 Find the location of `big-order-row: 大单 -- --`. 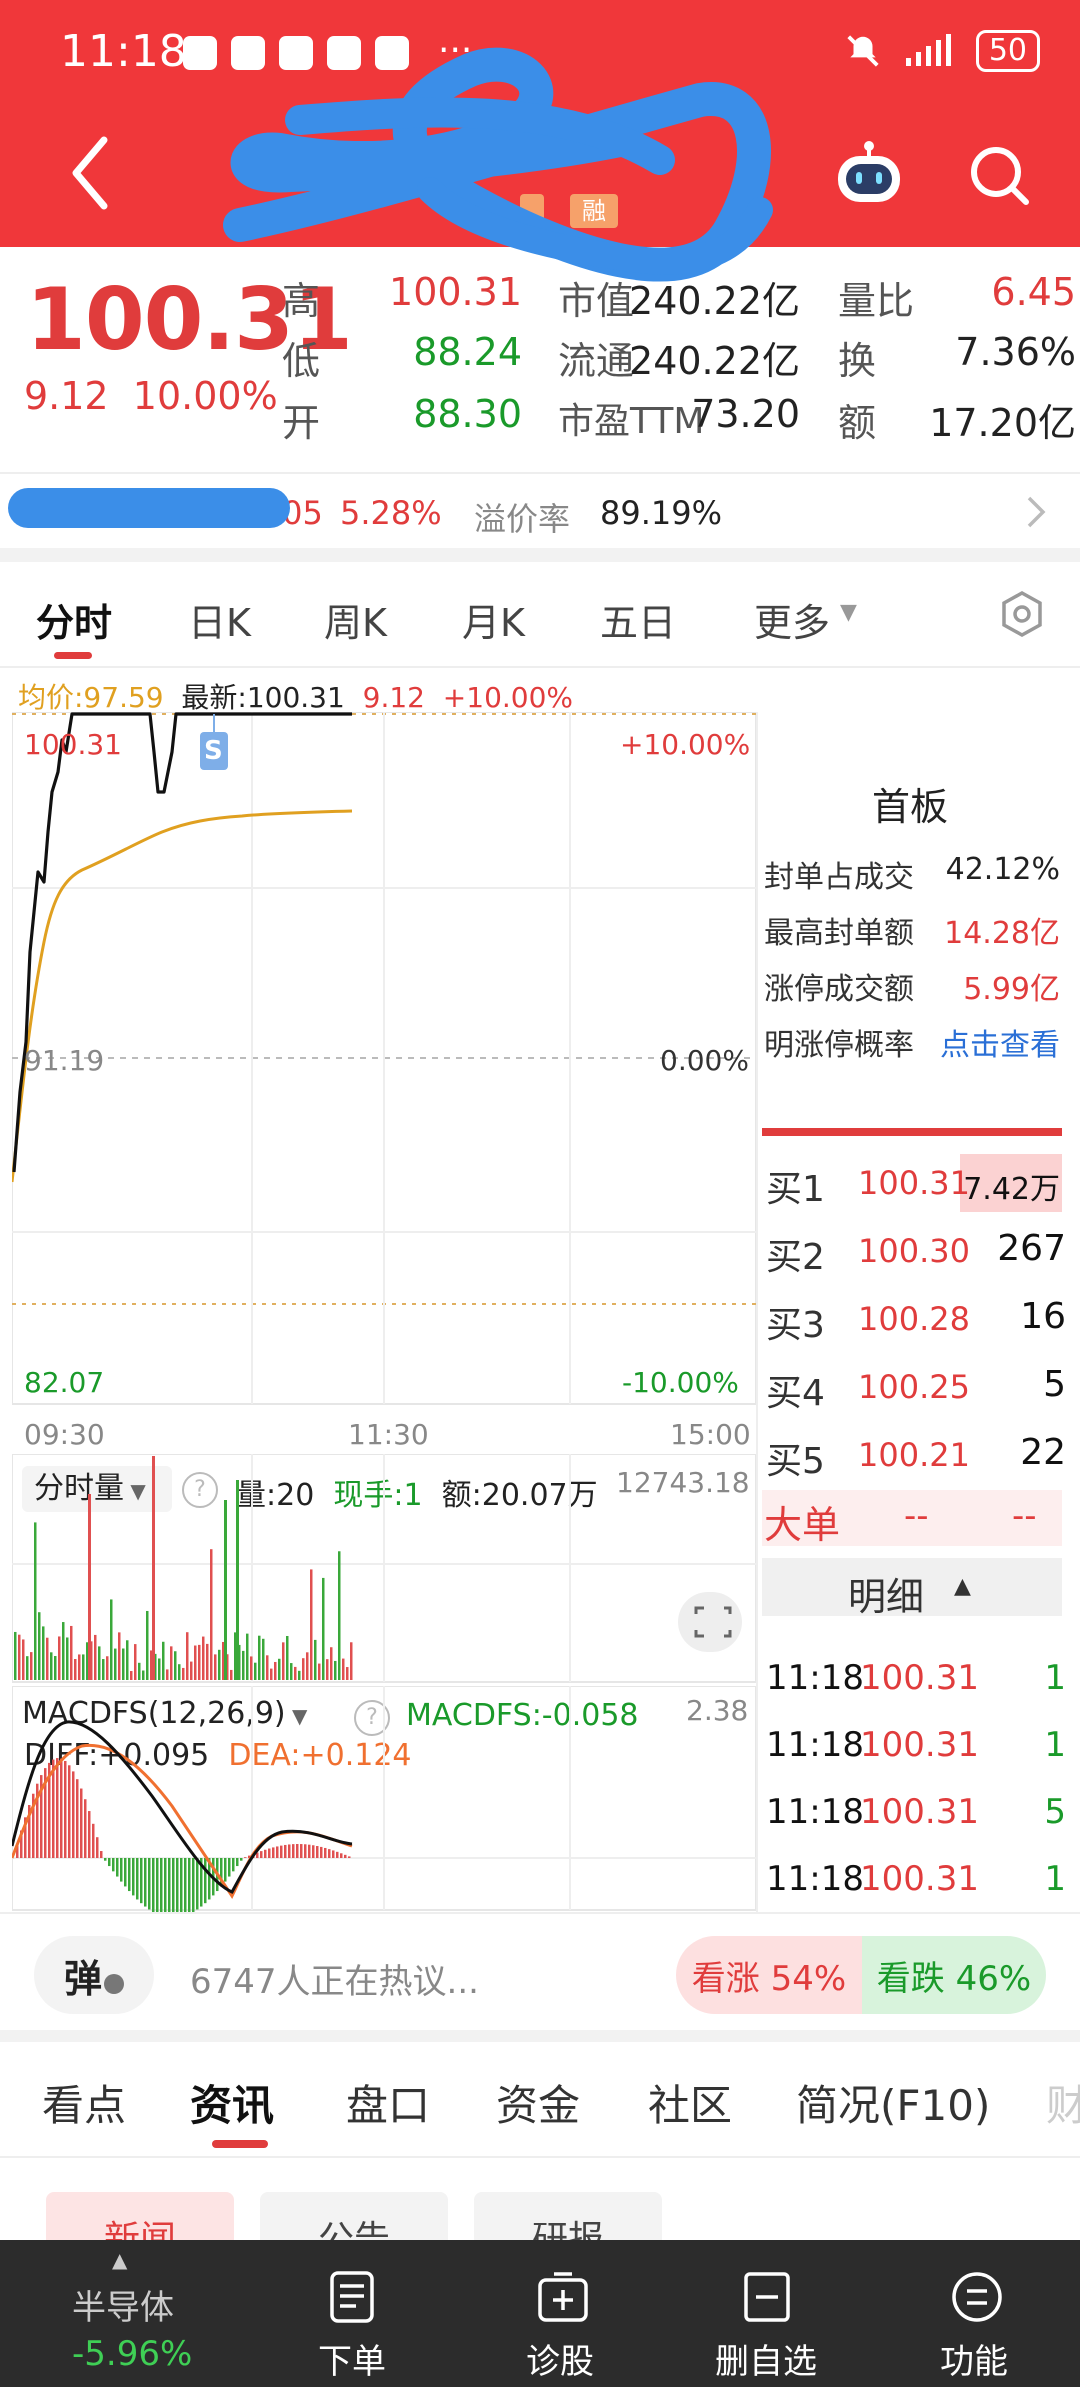

big-order-row: 大单 -- -- is located at coordinates (912, 1518).